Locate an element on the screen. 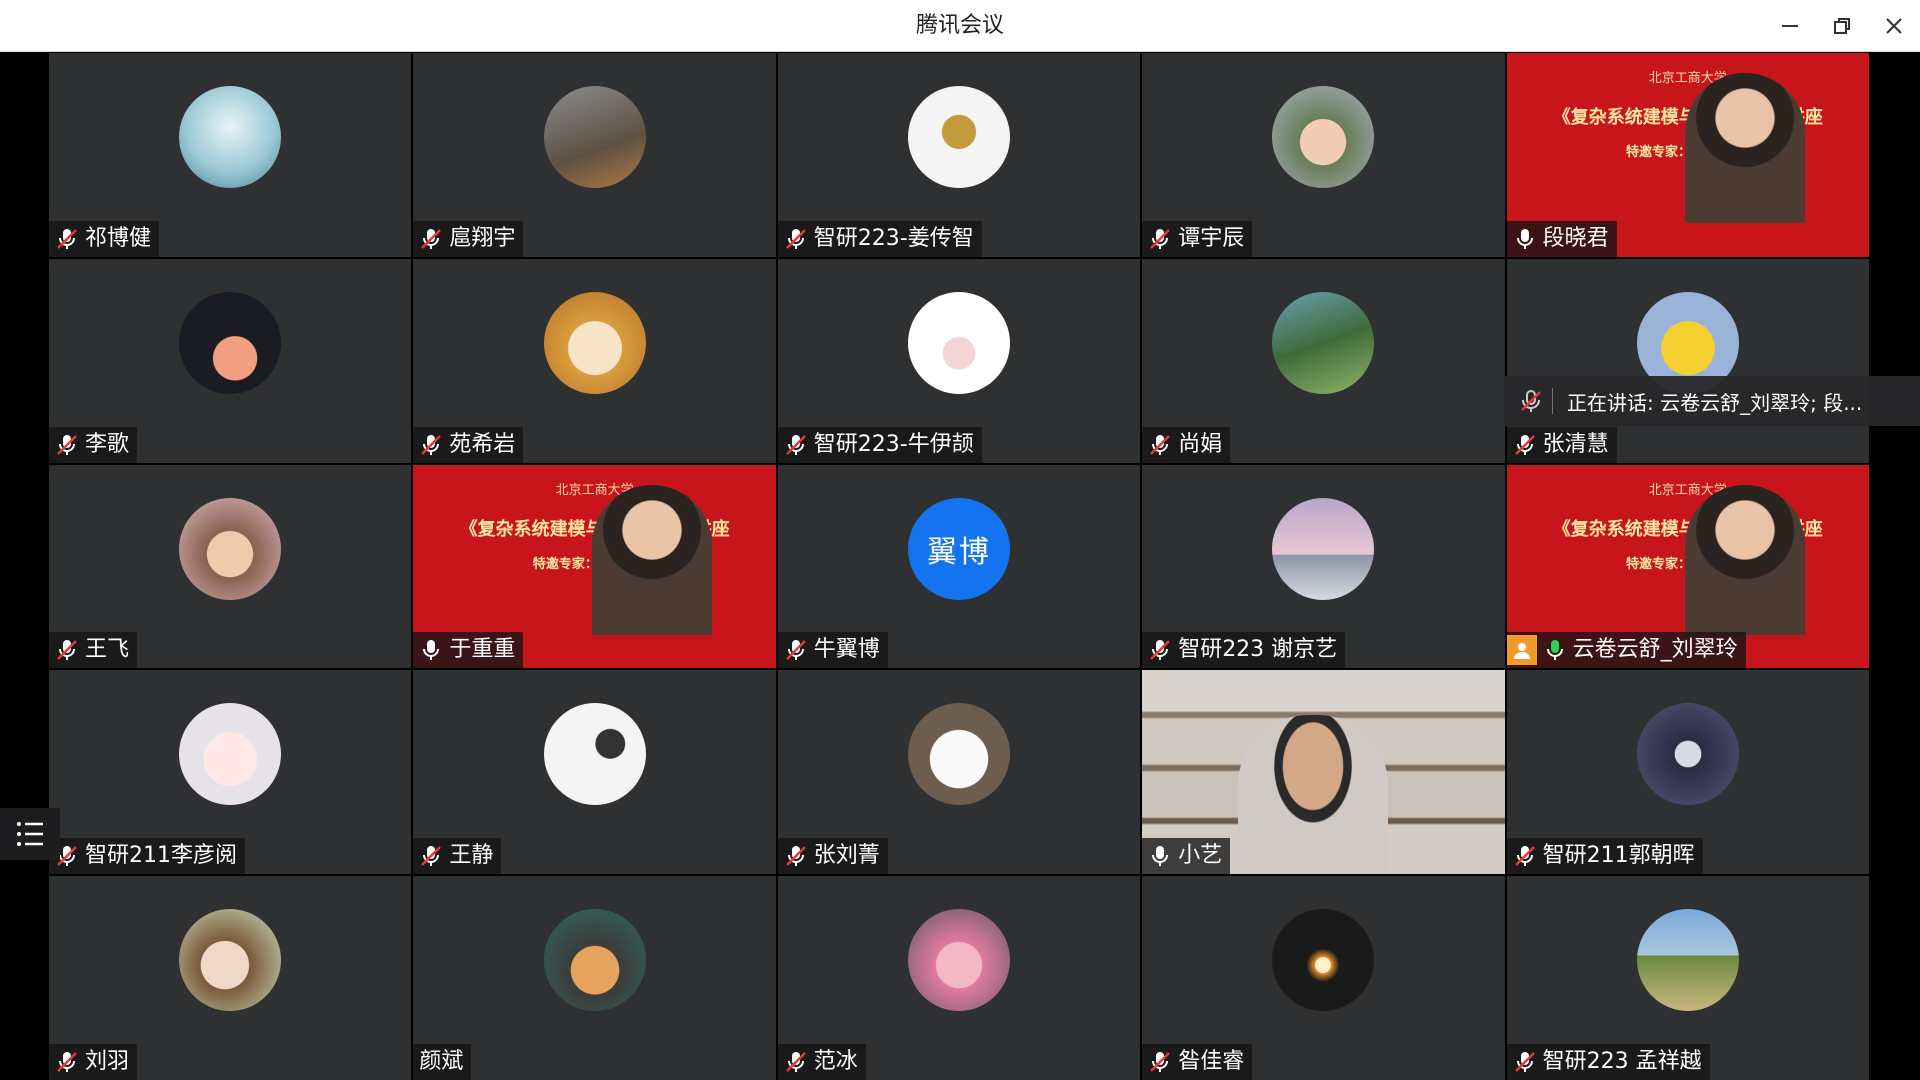  participant-name: 张刘菁 is located at coordinates (846, 856).